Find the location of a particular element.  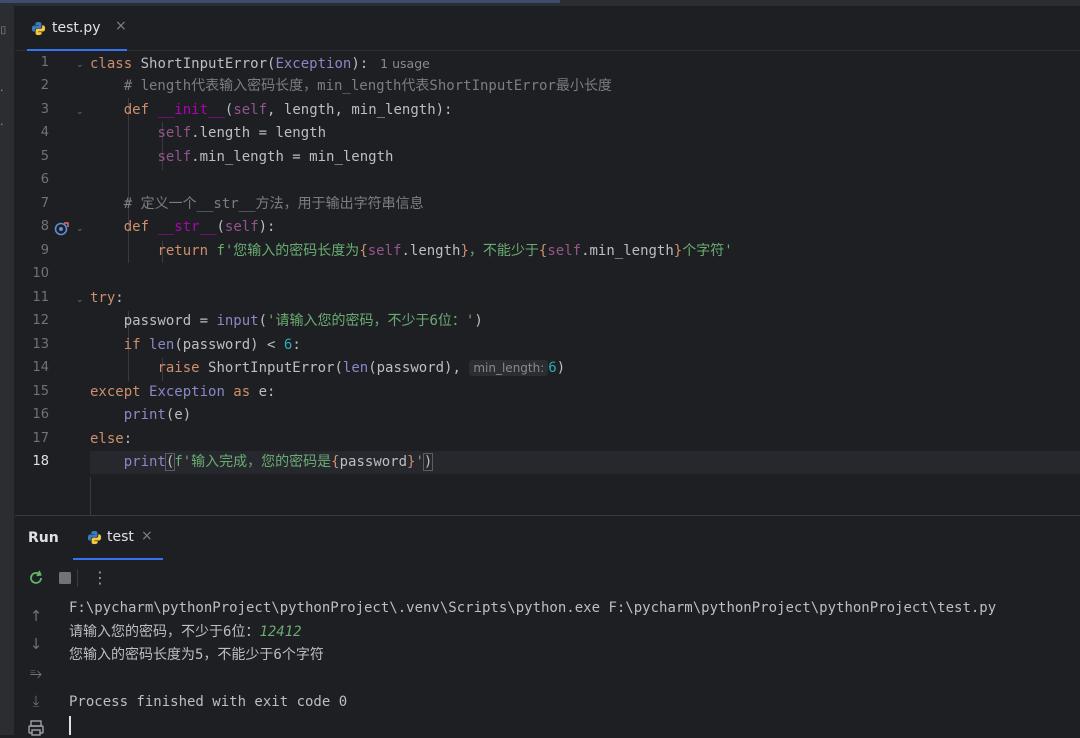

code-line-18: print(f'输入完成，您的密码是{password}') is located at coordinates (585, 462).